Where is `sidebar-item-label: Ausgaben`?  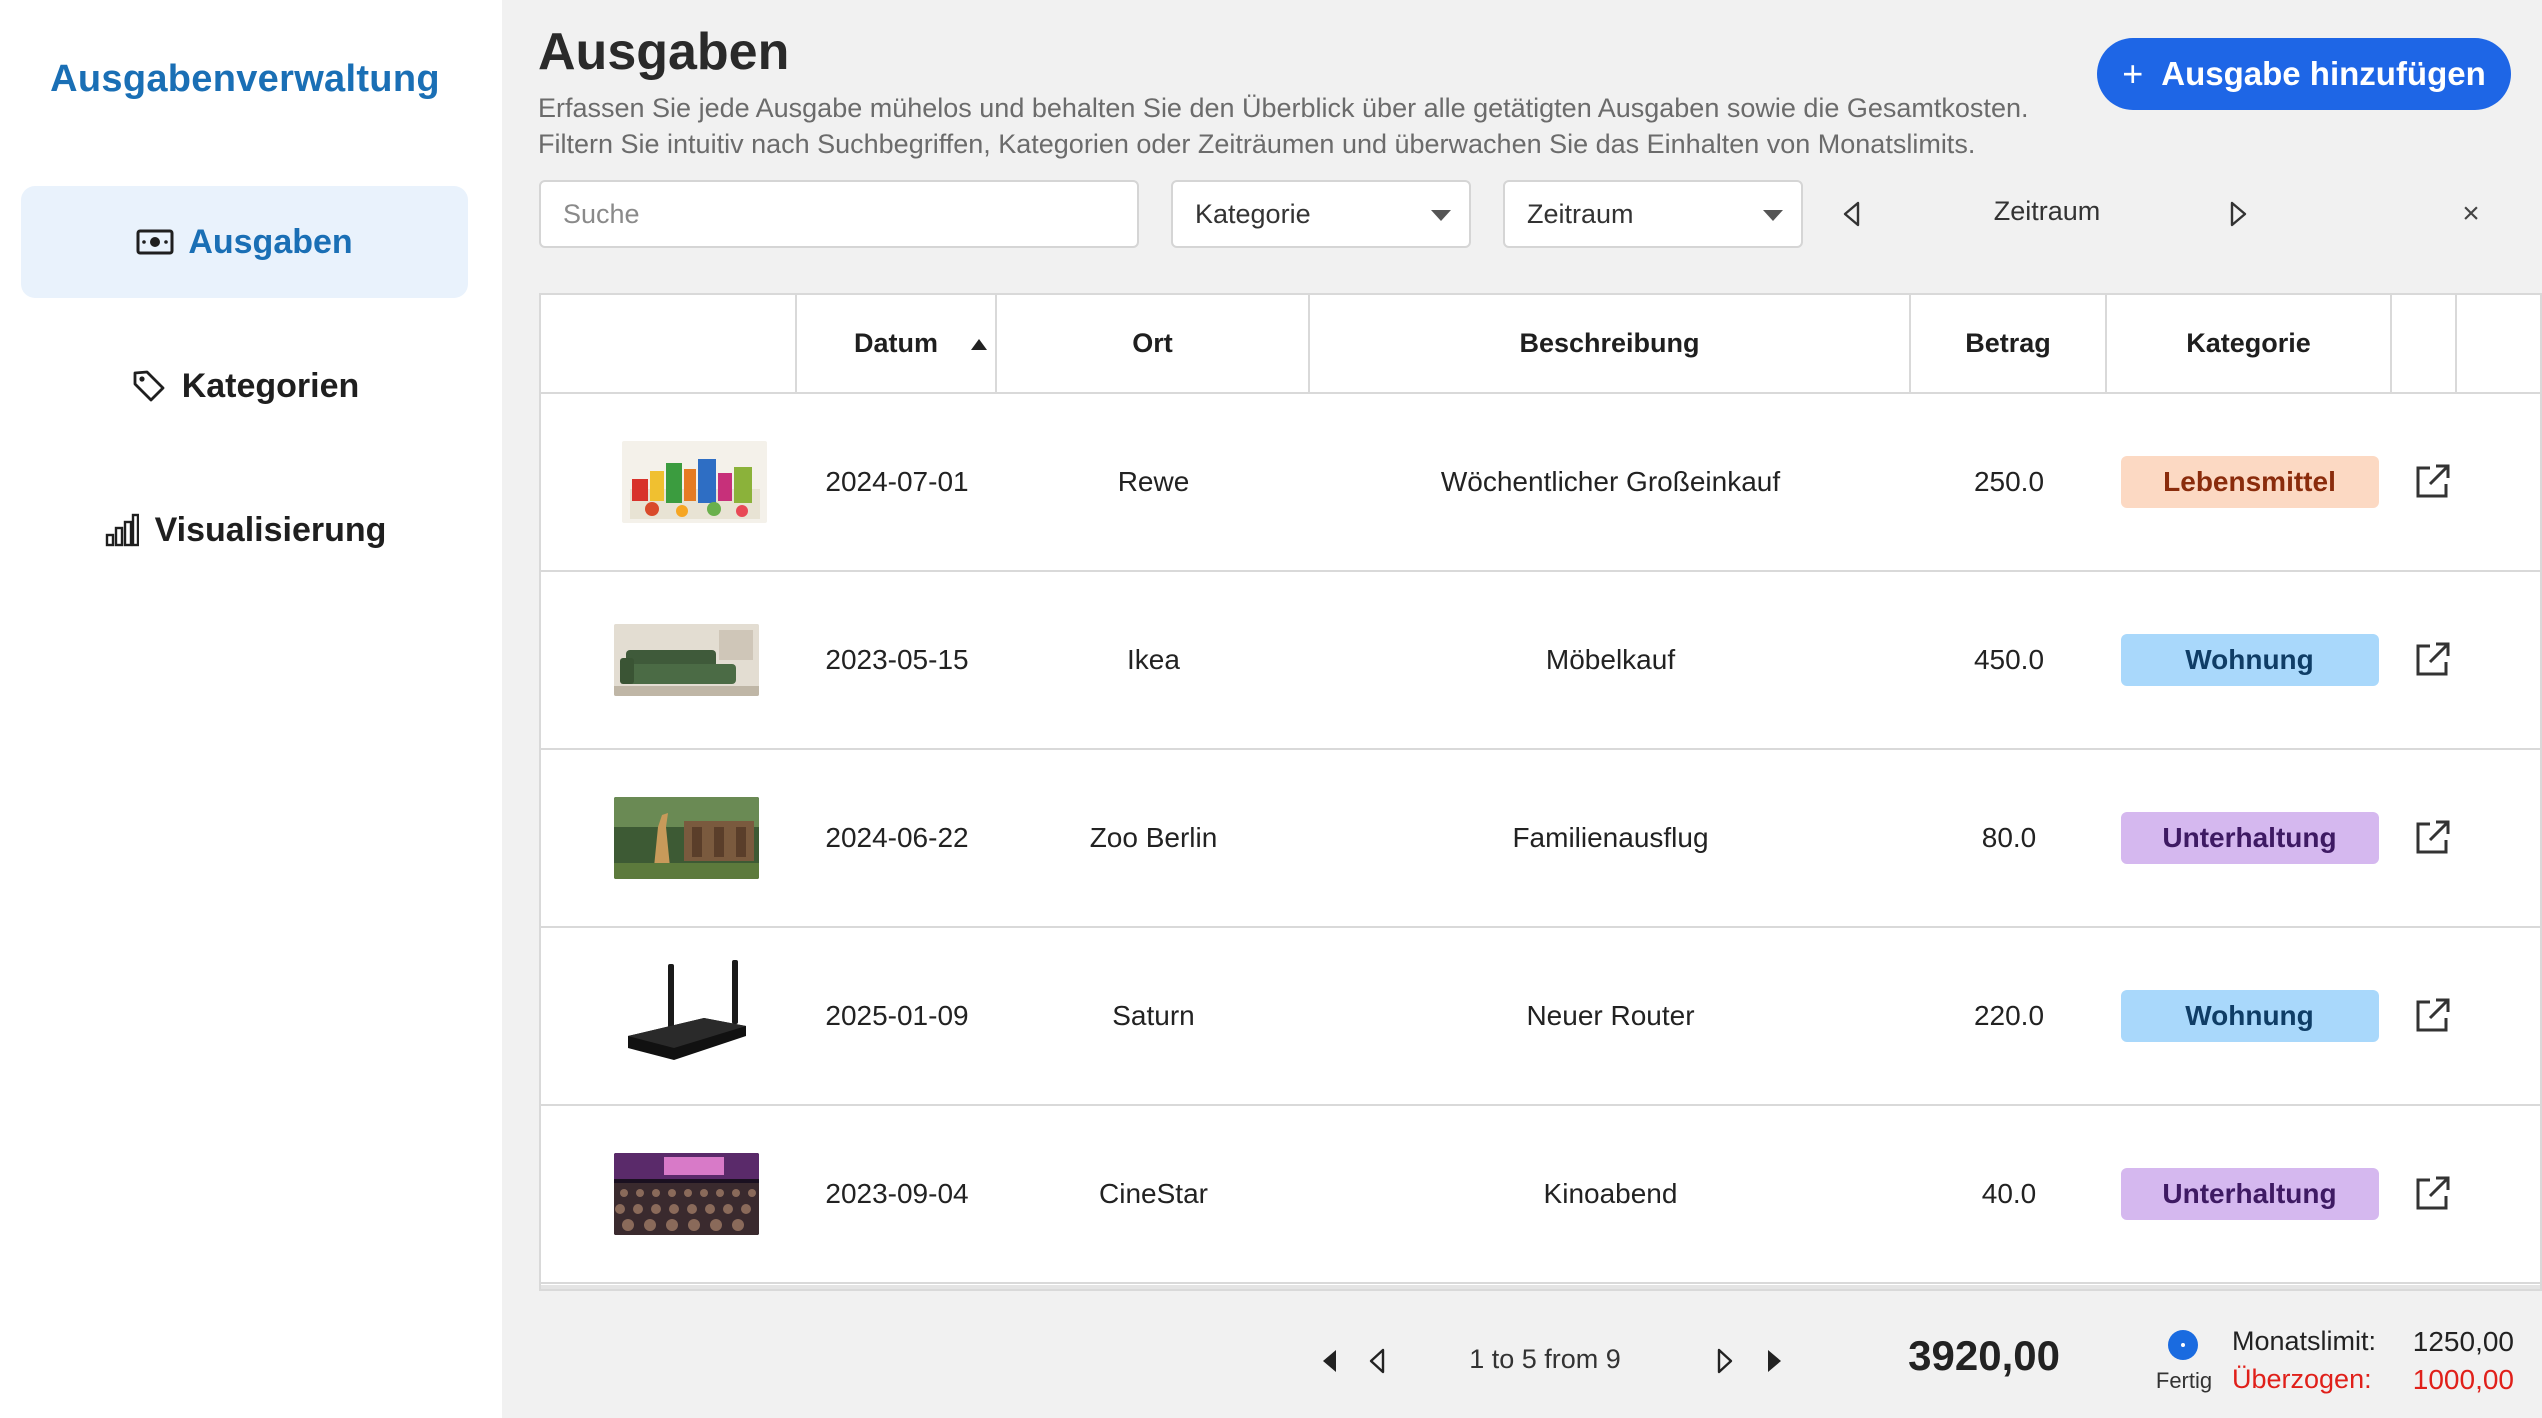
sidebar-item-label: Ausgaben is located at coordinates (270, 241).